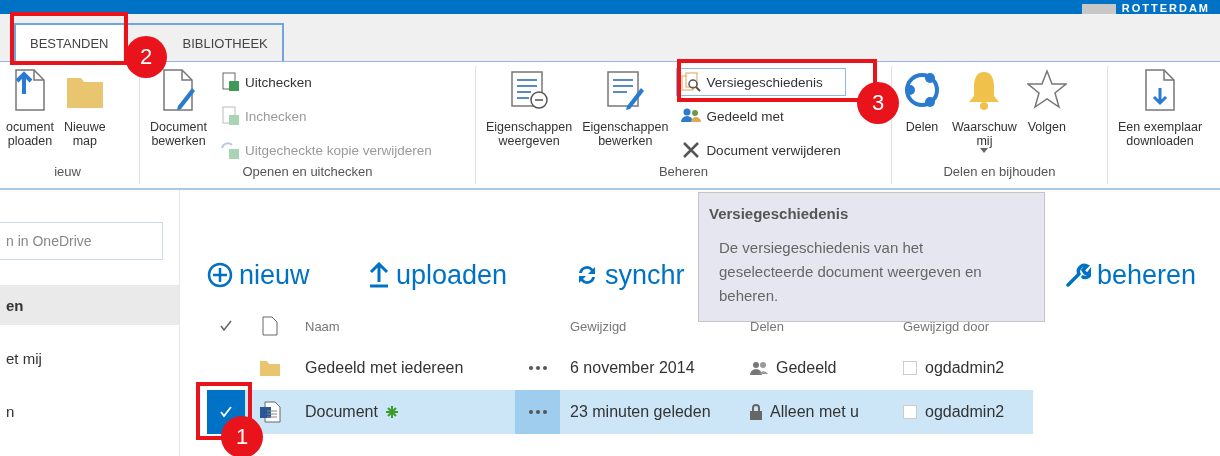 This screenshot has height=456, width=1220. I want to click on group-label: Beheren, so click(683, 172).